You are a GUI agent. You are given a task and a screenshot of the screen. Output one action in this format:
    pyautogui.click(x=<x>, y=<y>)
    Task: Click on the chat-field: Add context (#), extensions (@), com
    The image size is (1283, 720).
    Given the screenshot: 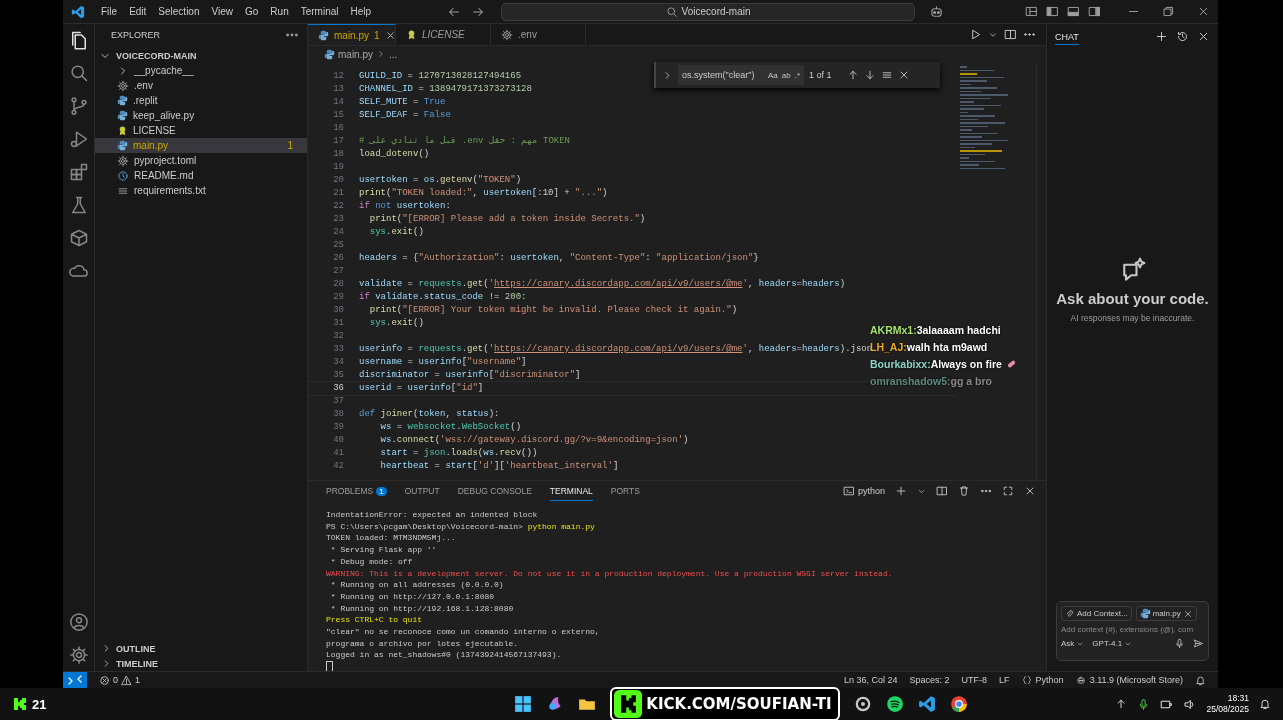 What is the action you would take?
    pyautogui.click(x=1132, y=629)
    